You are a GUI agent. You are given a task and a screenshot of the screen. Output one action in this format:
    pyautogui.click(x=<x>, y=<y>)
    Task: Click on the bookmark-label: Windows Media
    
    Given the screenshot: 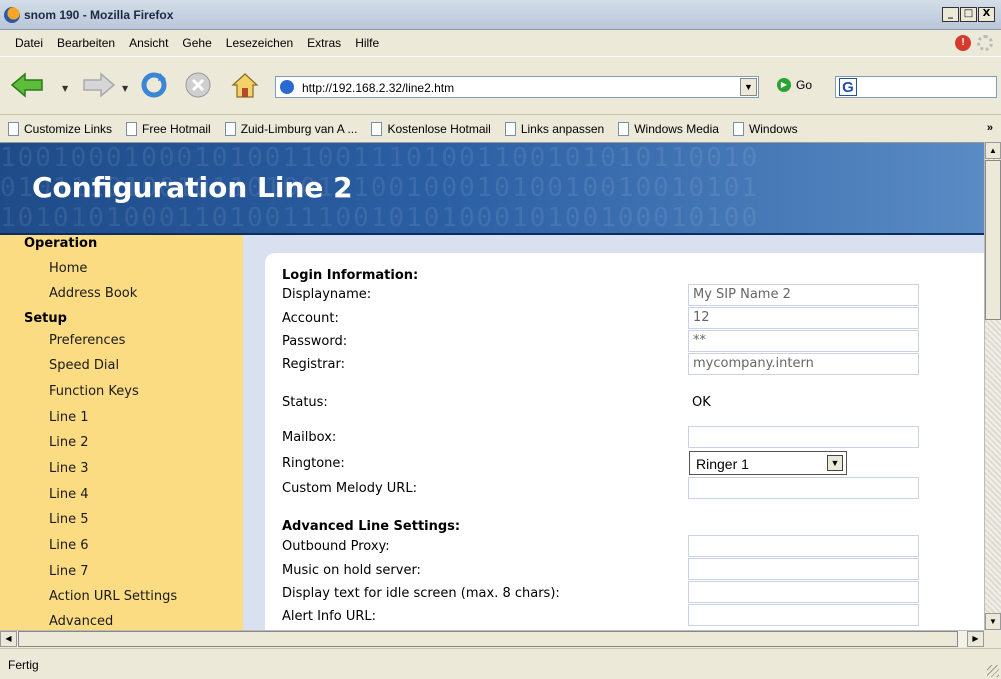 What is the action you would take?
    pyautogui.click(x=676, y=128)
    